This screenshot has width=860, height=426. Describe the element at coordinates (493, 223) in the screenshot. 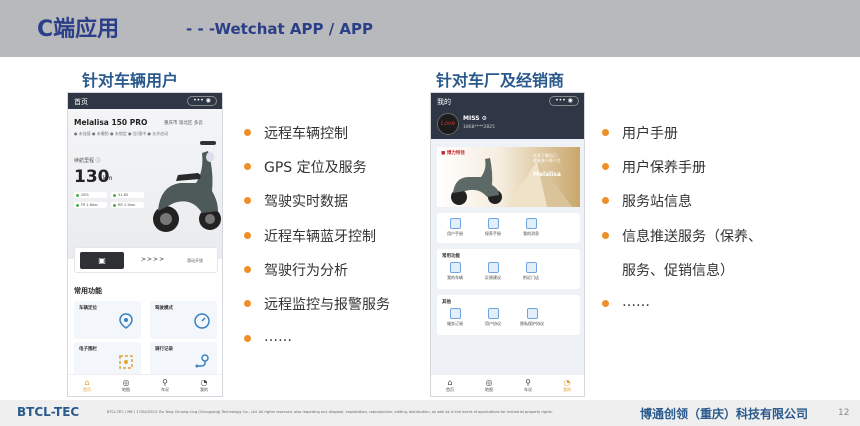

I see `maintenance-icon` at that location.